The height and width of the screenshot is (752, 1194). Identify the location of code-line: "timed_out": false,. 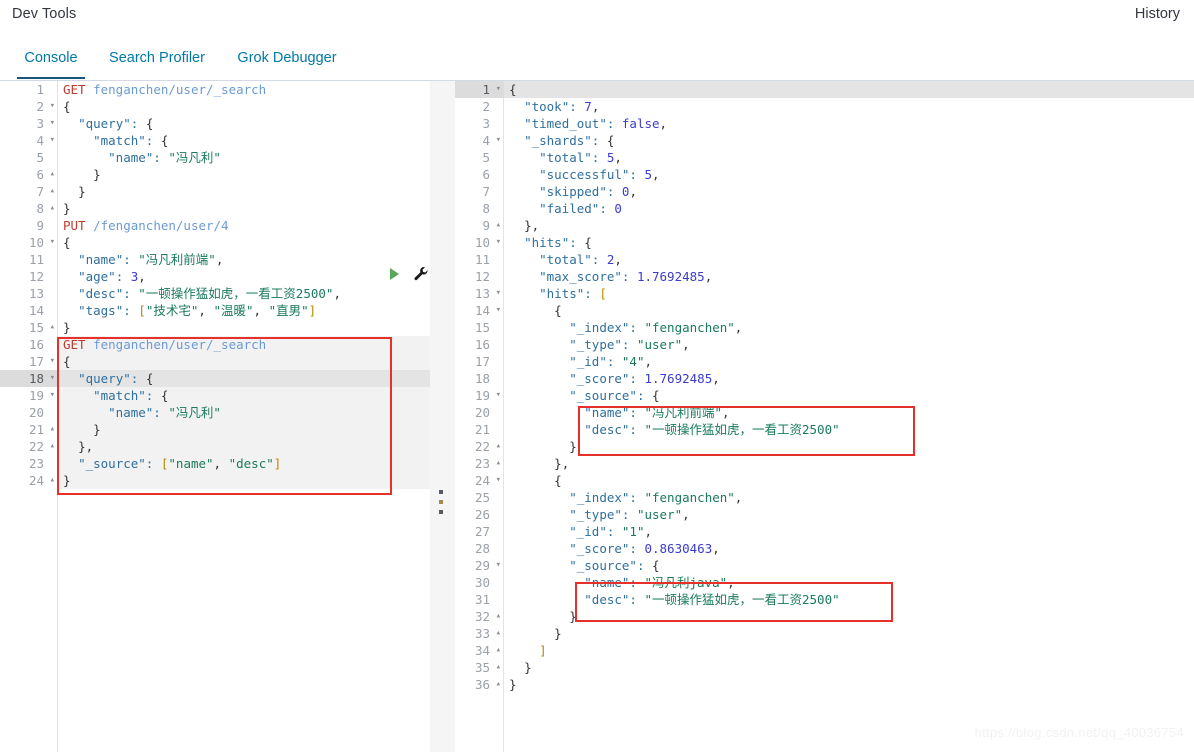
(849, 123).